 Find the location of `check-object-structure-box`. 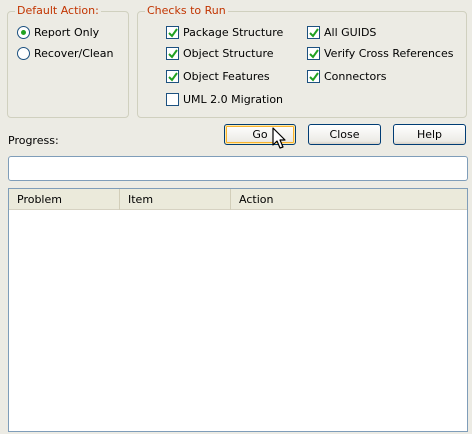

check-object-structure-box is located at coordinates (172, 53).